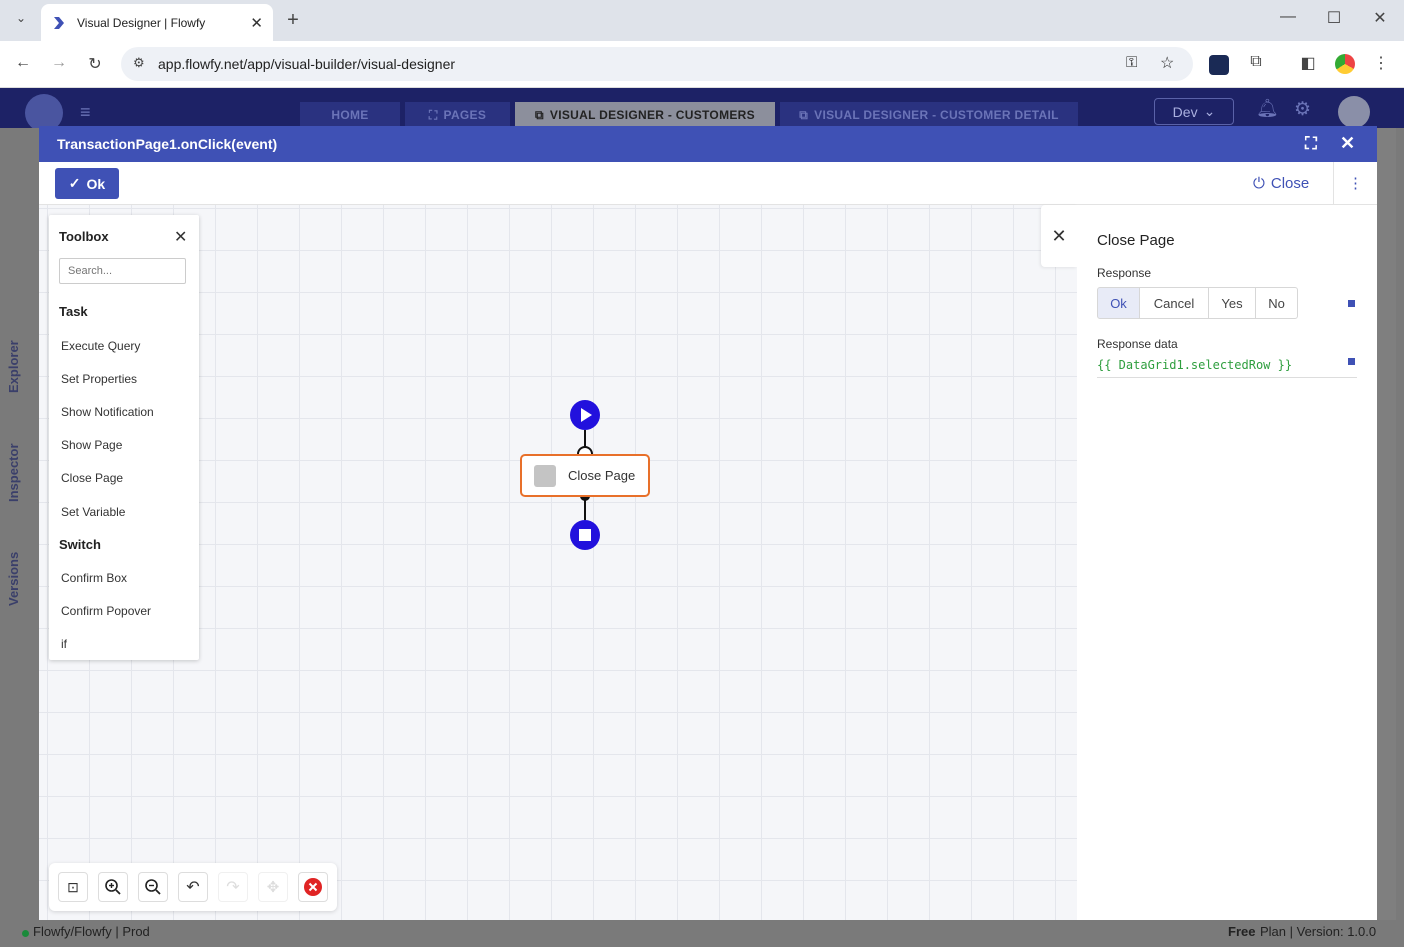 The height and width of the screenshot is (947, 1404). I want to click on tab-home: HOME, so click(350, 115).